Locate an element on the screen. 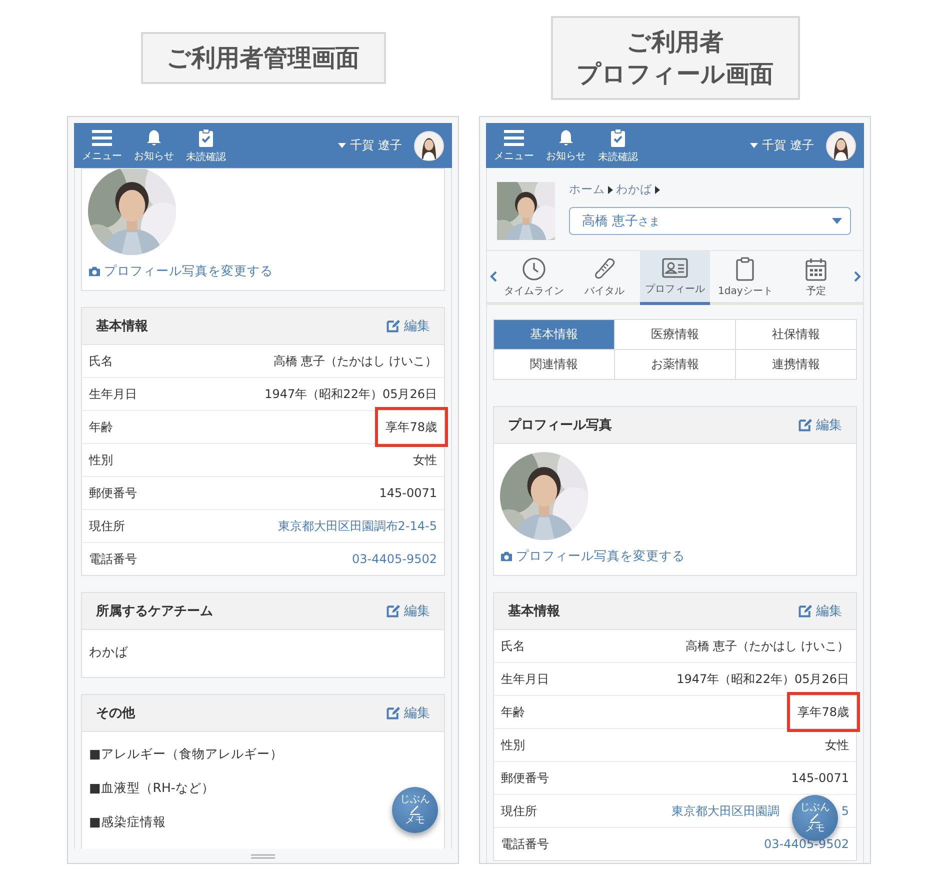  team-name: わかば is located at coordinates (108, 652).